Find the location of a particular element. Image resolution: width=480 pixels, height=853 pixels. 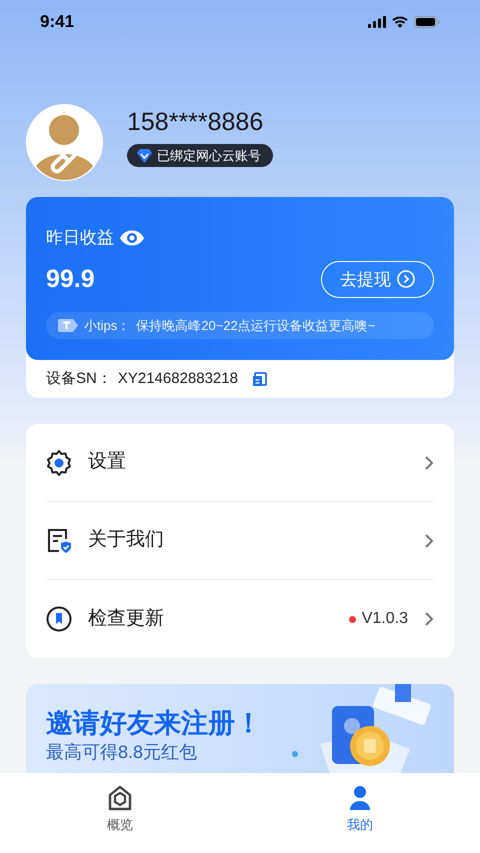

eye-icon is located at coordinates (132, 238).